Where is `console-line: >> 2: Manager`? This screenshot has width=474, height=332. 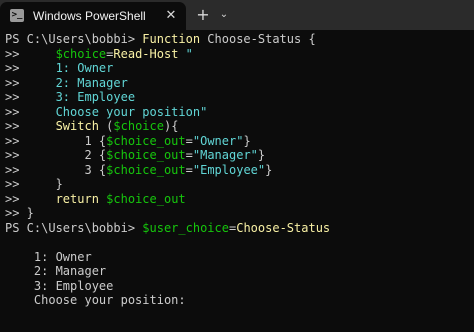
console-line: >> 2: Manager is located at coordinates (239, 83).